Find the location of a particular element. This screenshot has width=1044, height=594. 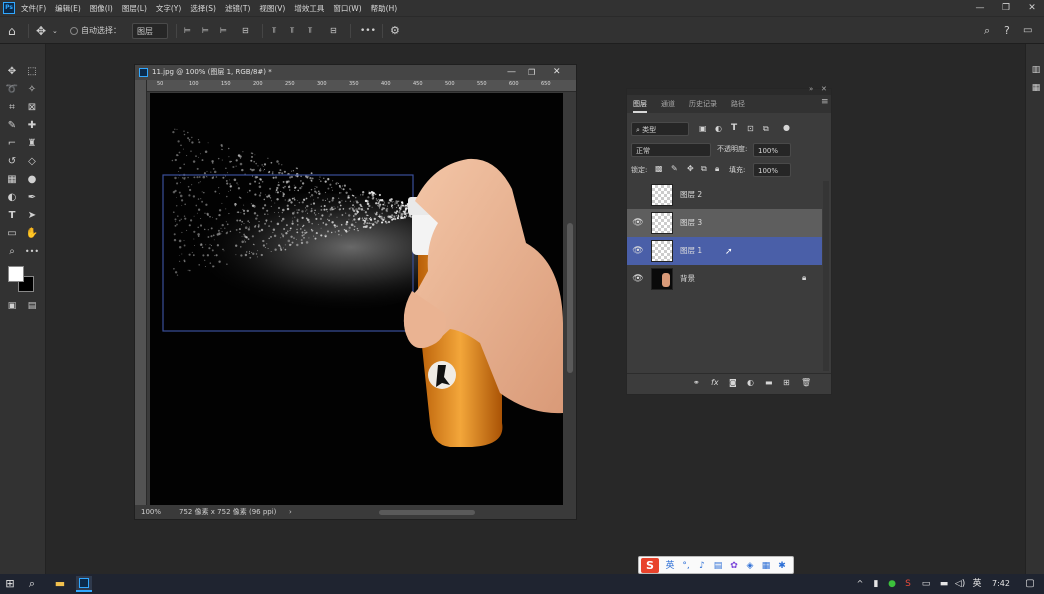

filter-adjust-icon: ◐ is located at coordinates (718, 128).